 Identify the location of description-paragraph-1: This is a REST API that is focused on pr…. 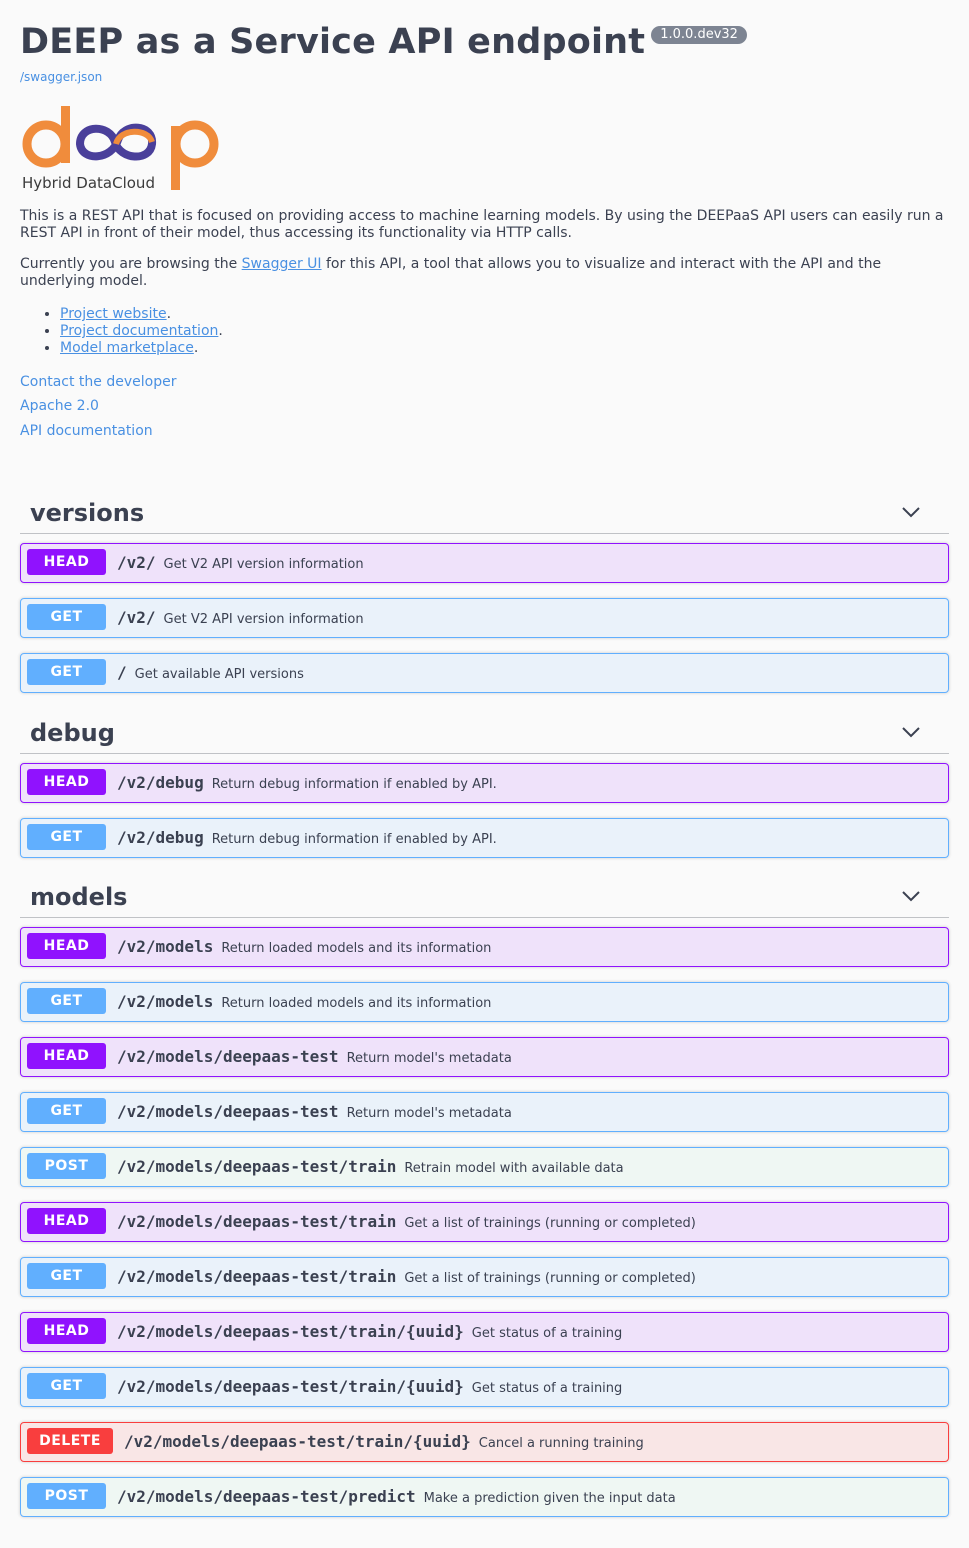
(482, 224).